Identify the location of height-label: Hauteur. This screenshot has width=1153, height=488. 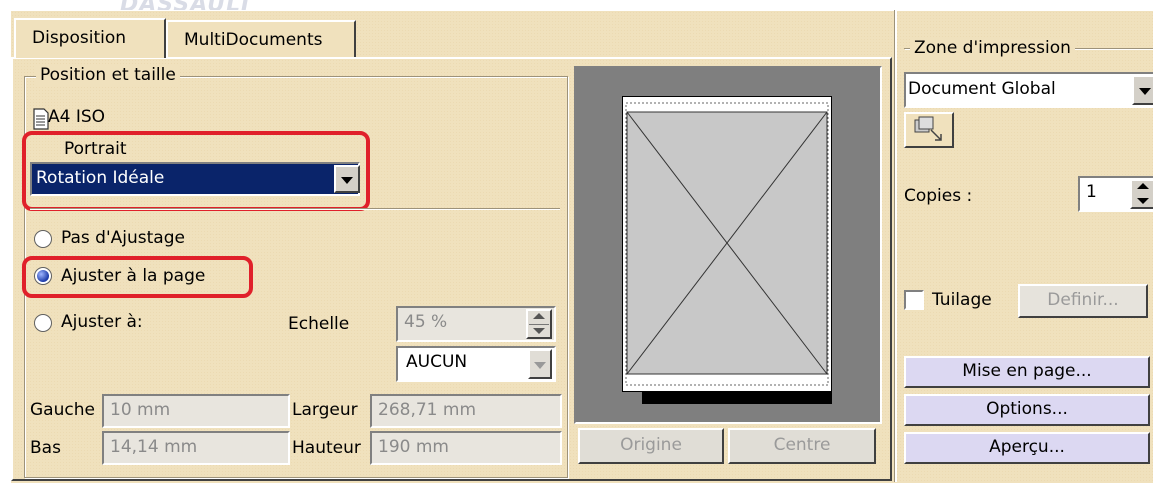
(326, 448).